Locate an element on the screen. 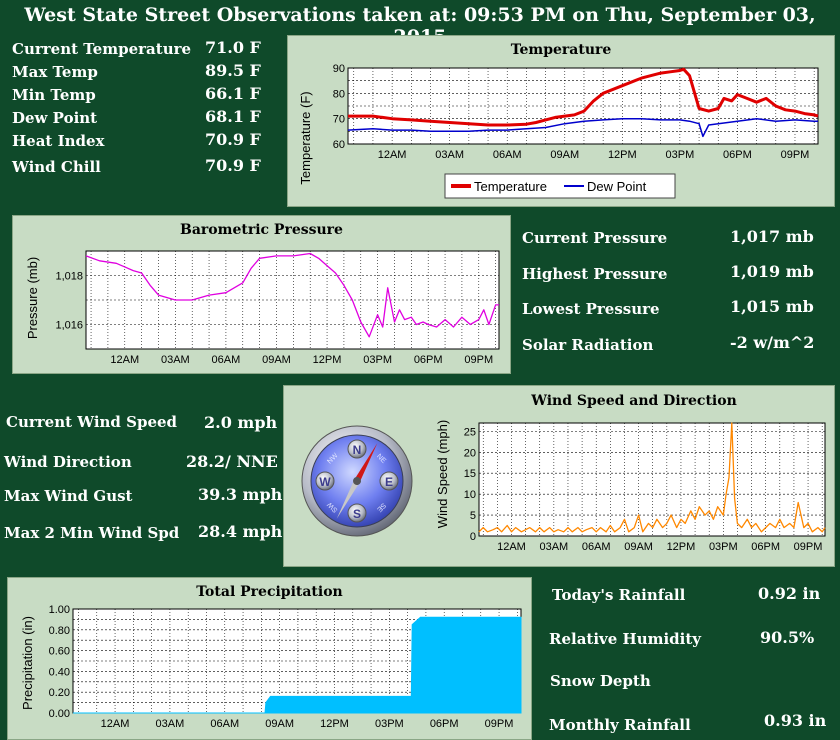 This screenshot has height=740, width=840. legend-dewpoint-label: Dew Point is located at coordinates (617, 186).